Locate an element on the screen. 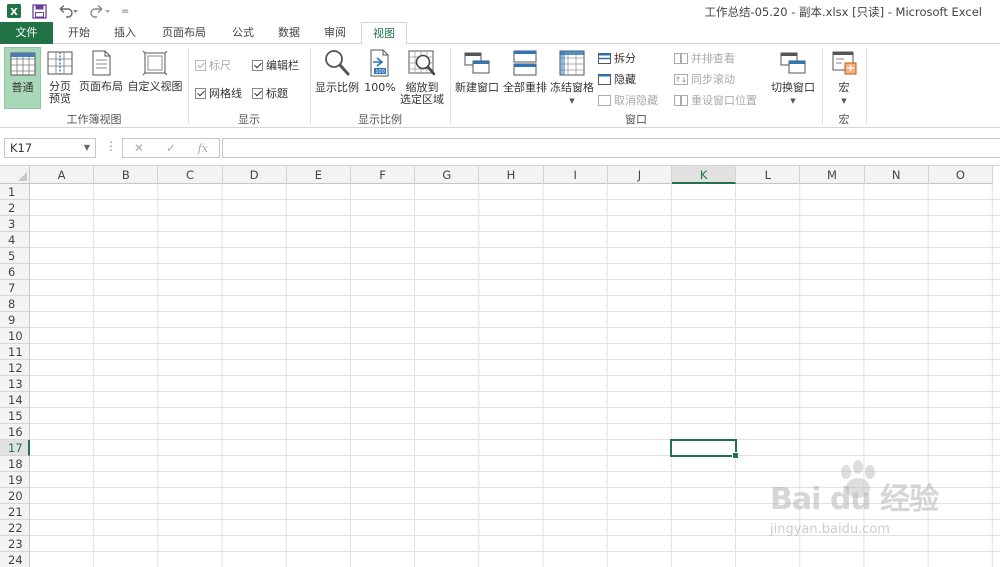 The image size is (1000, 567). zoom-button: 显示比例 is located at coordinates (337, 78).